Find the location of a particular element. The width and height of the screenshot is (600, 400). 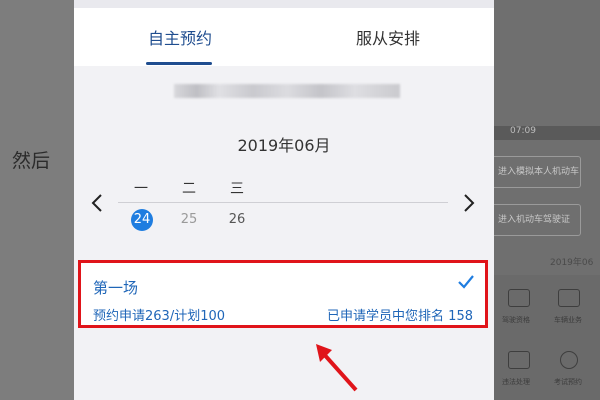

background-button-2: 进入机动车驾驶证 is located at coordinates (537, 220).